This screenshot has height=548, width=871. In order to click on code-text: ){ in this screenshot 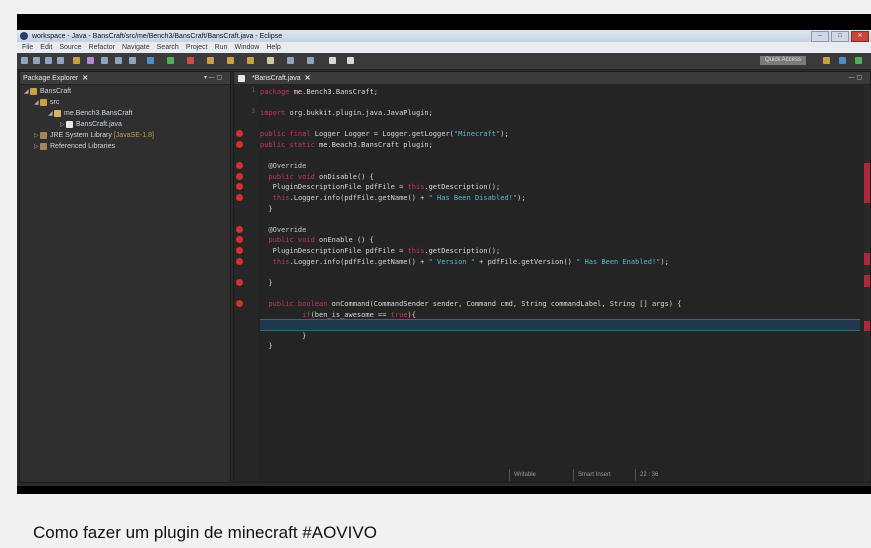, I will do `click(411, 314)`.